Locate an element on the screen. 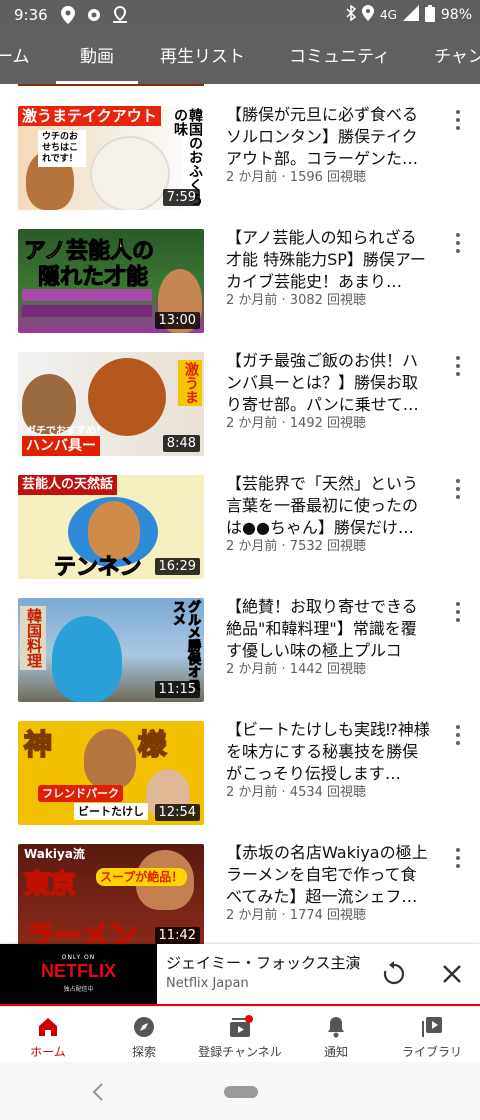  system-navigation-bar is located at coordinates (240, 1091).